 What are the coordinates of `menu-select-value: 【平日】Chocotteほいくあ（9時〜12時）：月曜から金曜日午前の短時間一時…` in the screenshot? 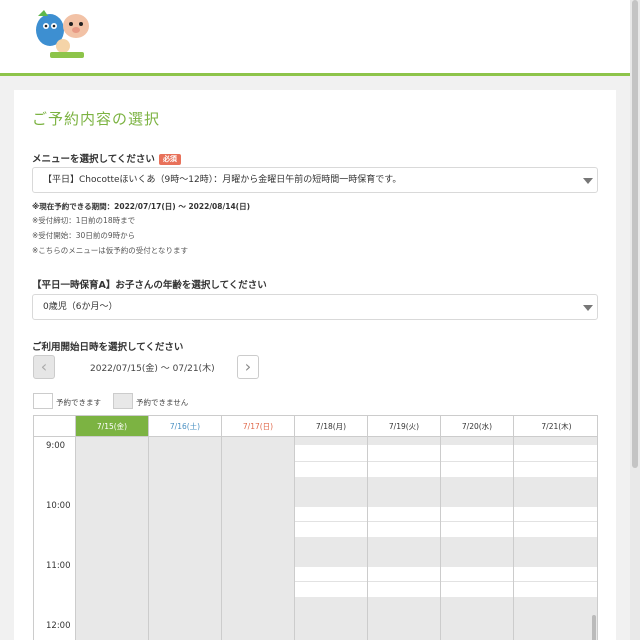 It's located at (222, 180).